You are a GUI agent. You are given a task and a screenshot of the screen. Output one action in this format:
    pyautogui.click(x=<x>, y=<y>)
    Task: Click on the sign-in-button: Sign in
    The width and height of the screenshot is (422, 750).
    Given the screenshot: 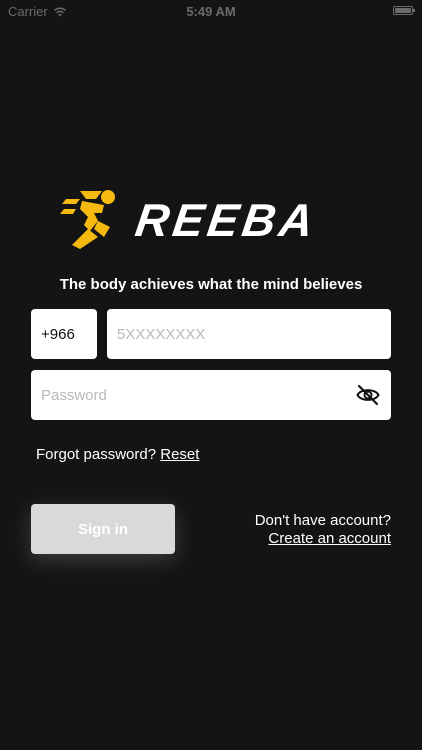 What is the action you would take?
    pyautogui.click(x=103, y=529)
    